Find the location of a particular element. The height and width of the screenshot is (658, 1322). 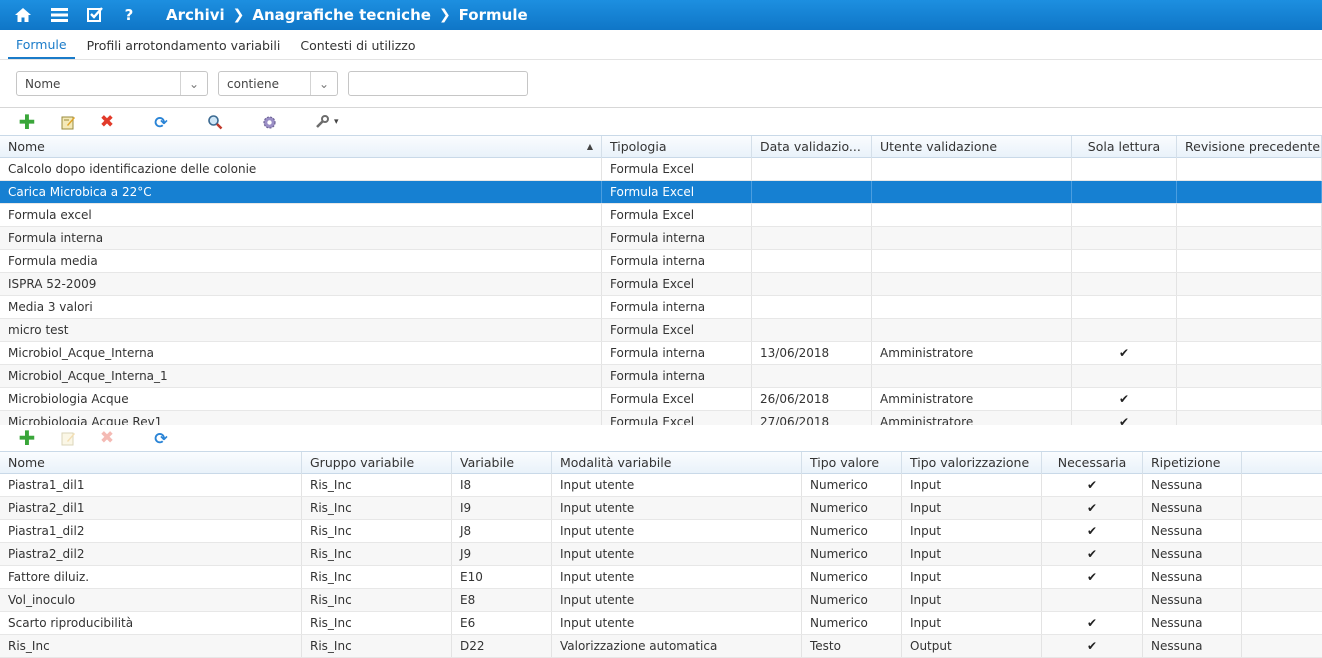

table-cell: Vol_inoculo is located at coordinates (151, 600).